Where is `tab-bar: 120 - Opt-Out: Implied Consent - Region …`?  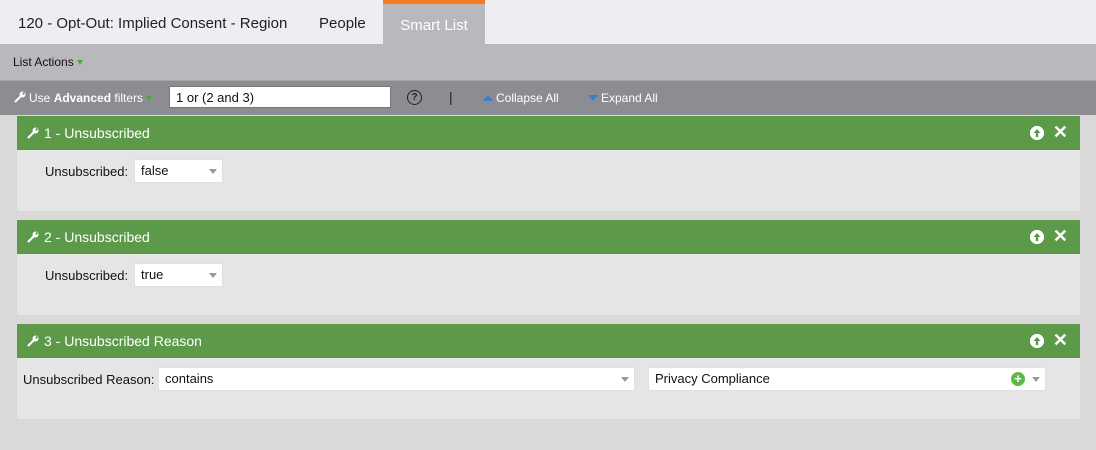
tab-bar: 120 - Opt-Out: Implied Consent - Region … is located at coordinates (548, 22).